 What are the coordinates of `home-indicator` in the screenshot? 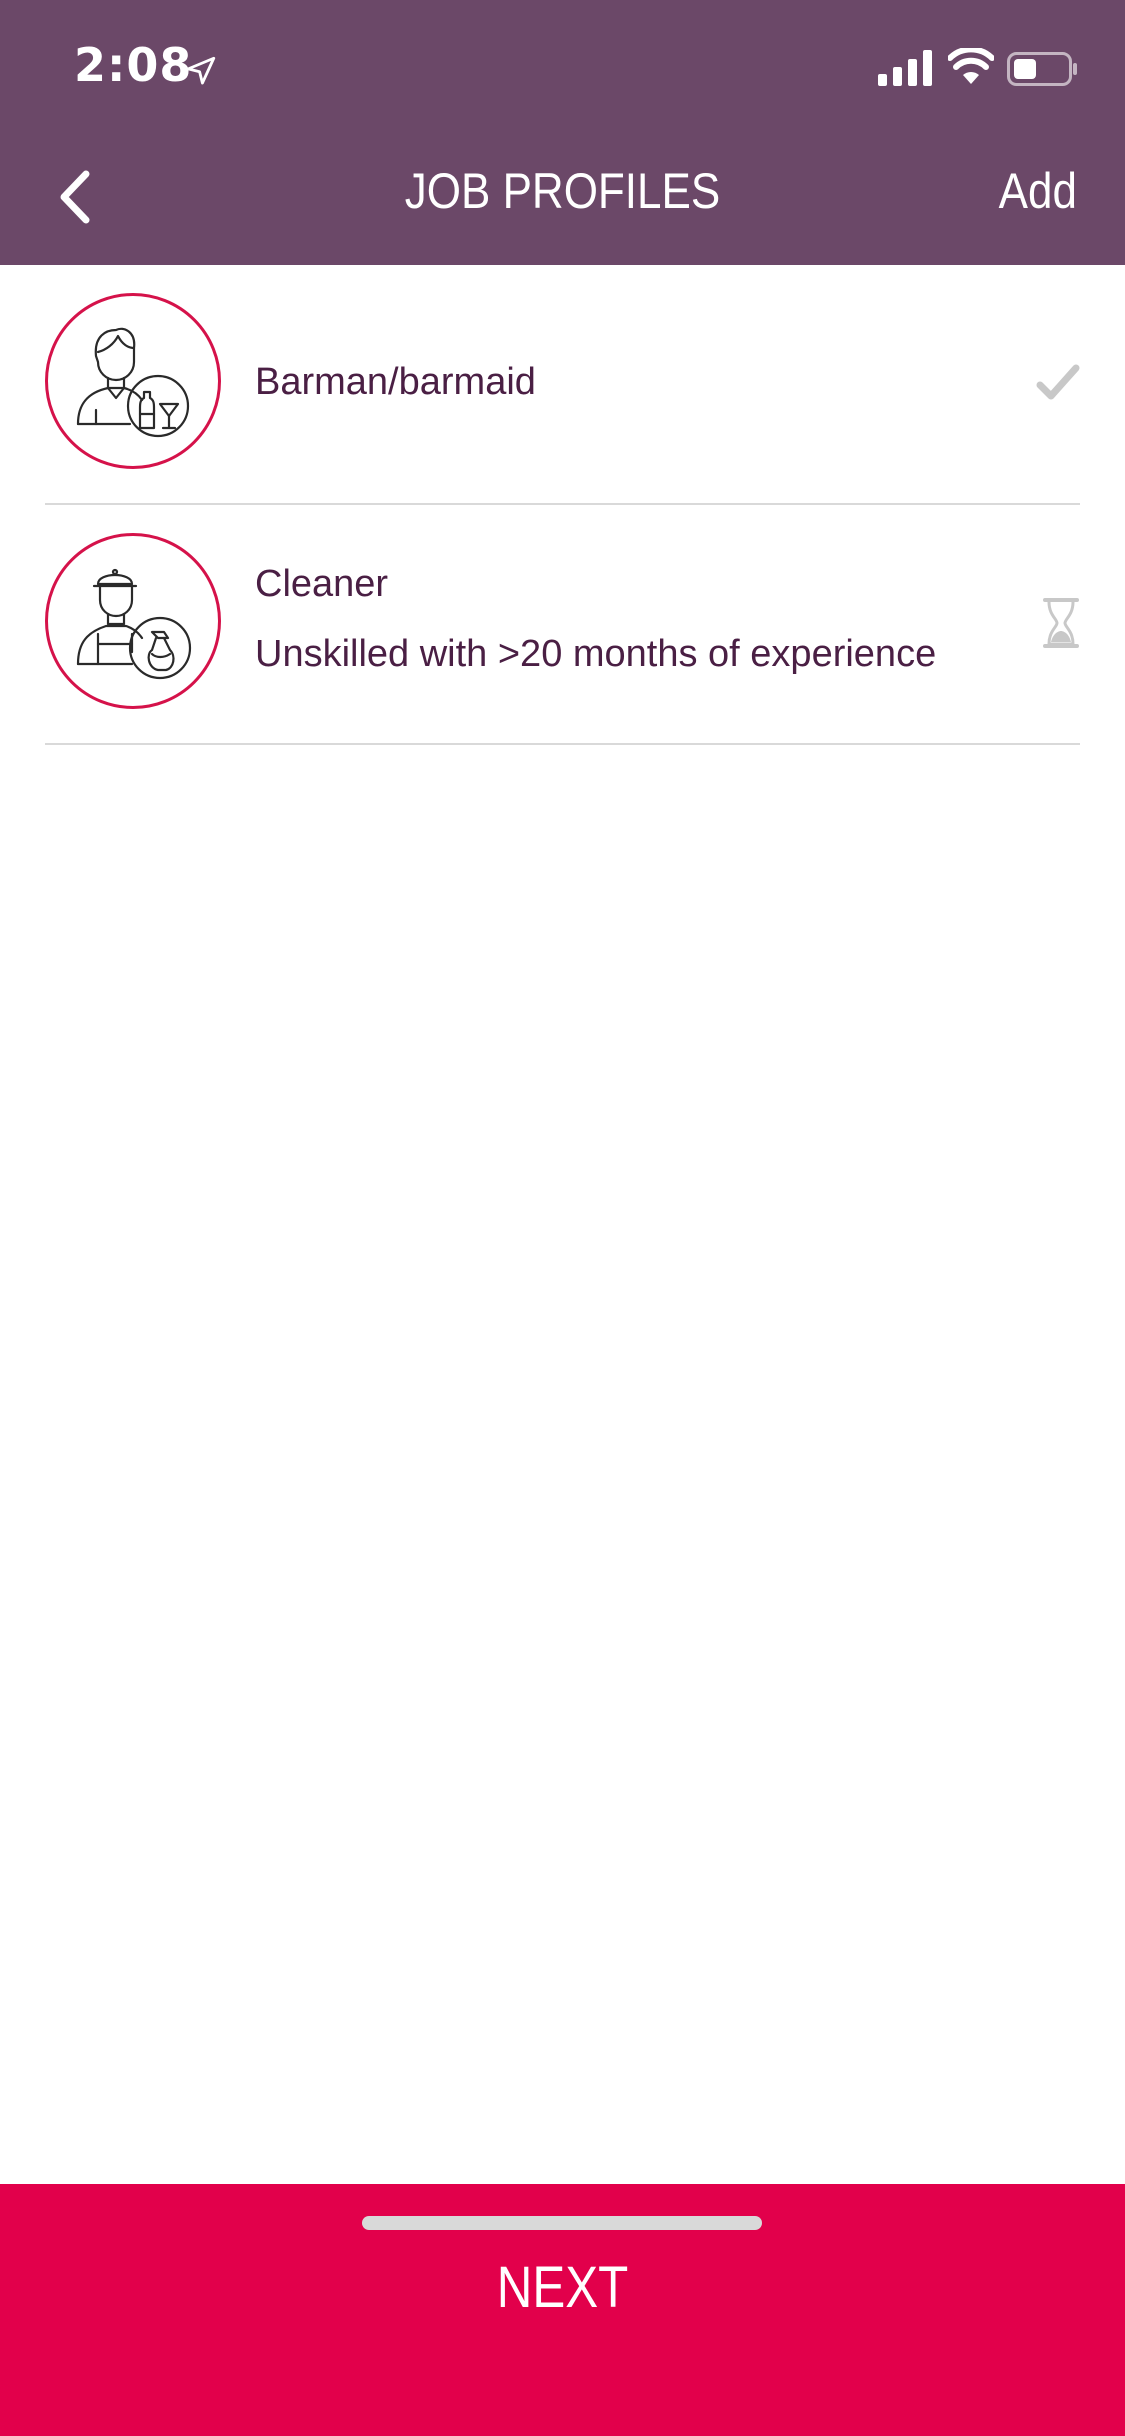 It's located at (562, 2223).